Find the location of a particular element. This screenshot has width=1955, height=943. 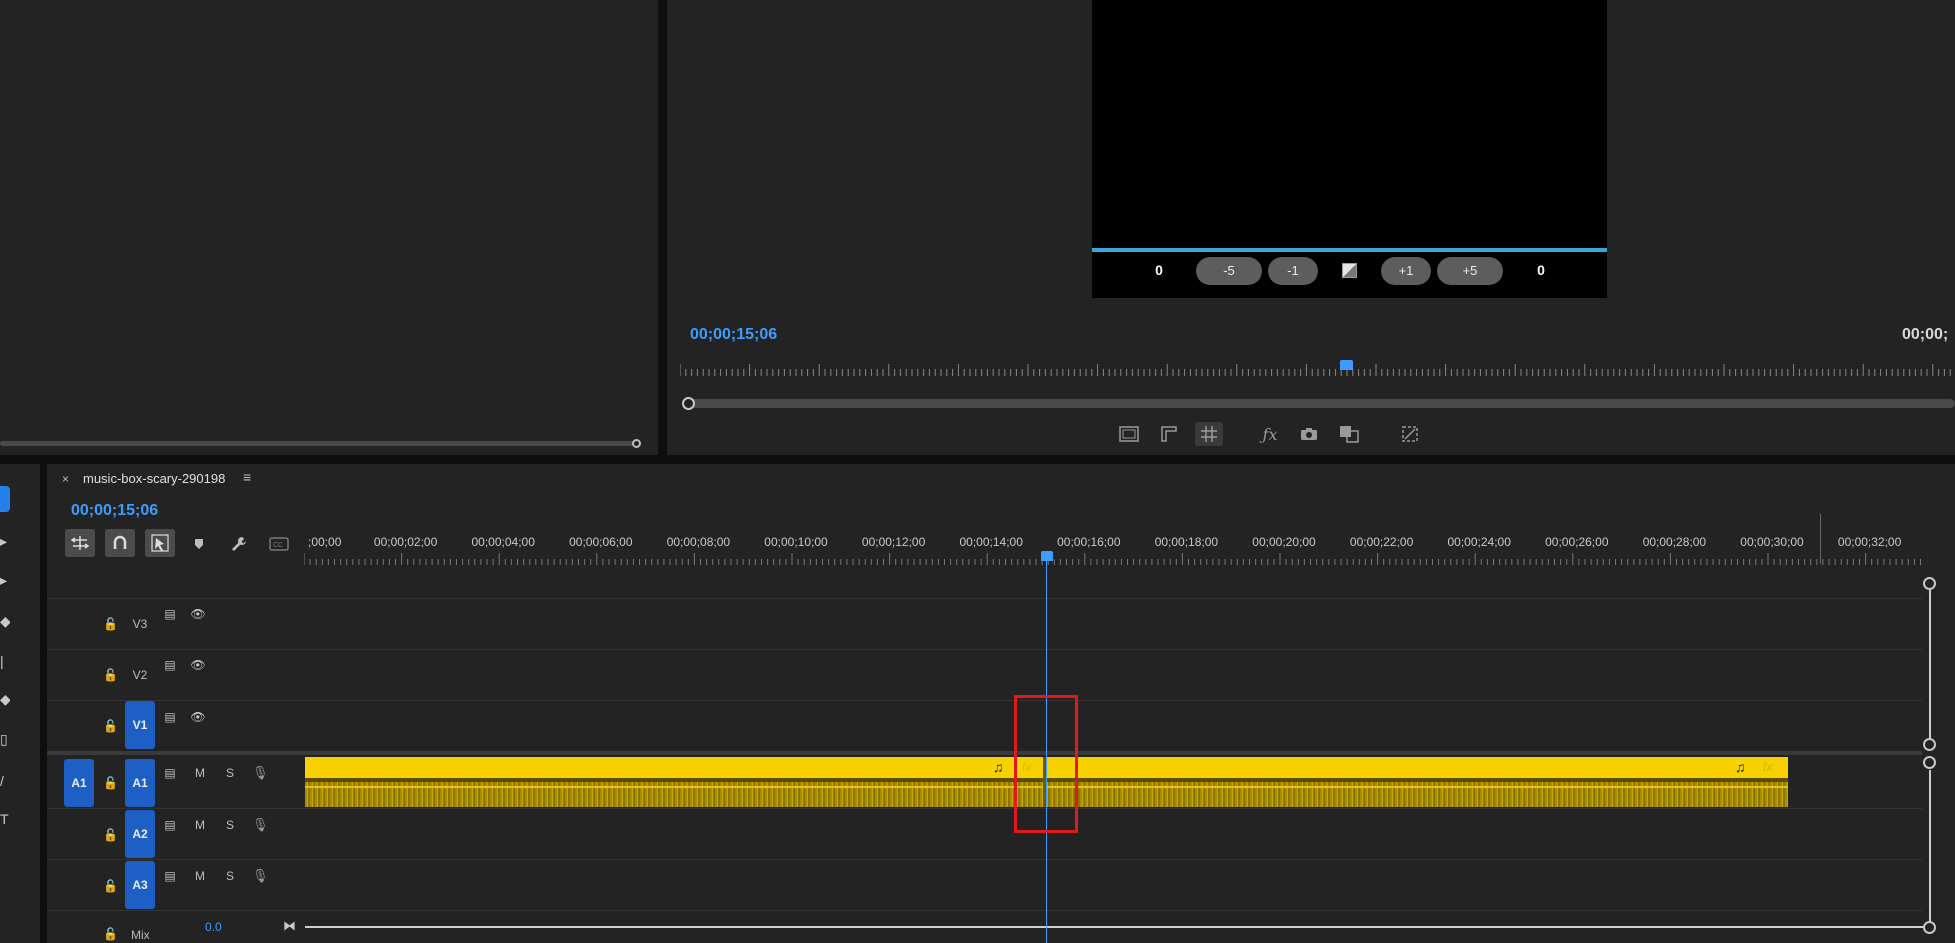

ruler-label: 00;00;12;00 is located at coordinates (893, 542).